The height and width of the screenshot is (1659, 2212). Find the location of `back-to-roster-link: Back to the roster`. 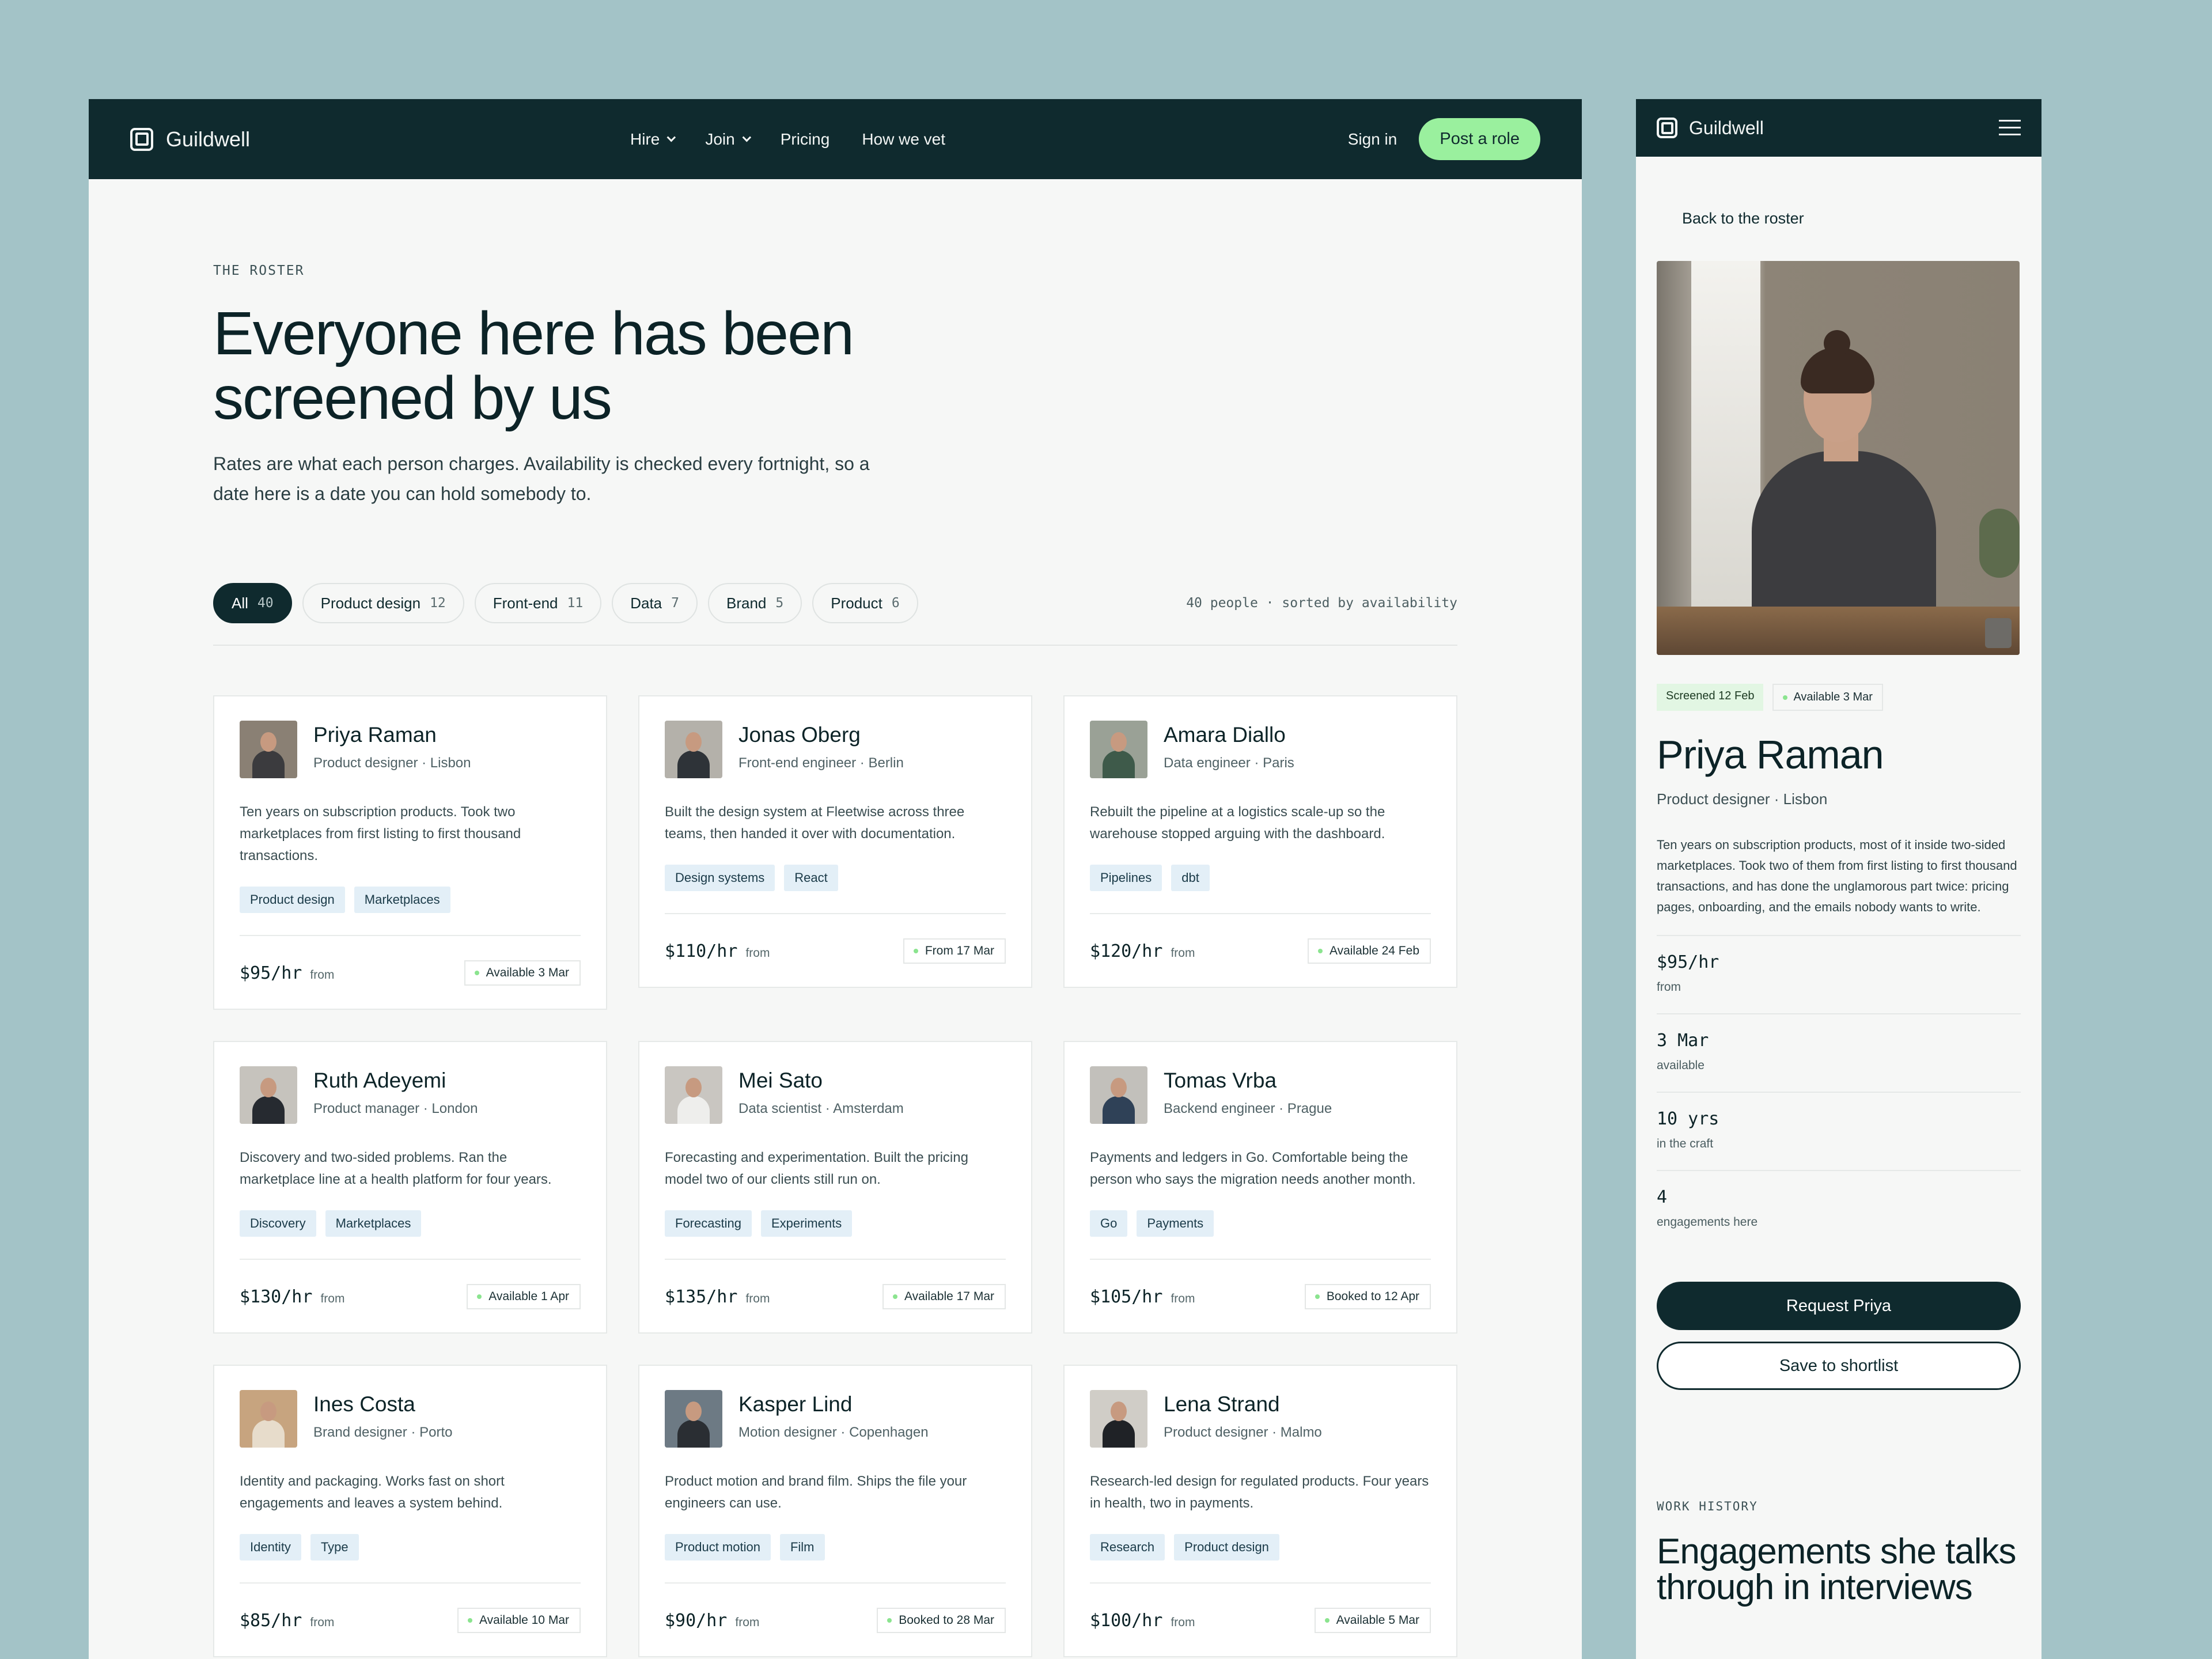

back-to-roster-link: Back to the roster is located at coordinates (1861, 219).